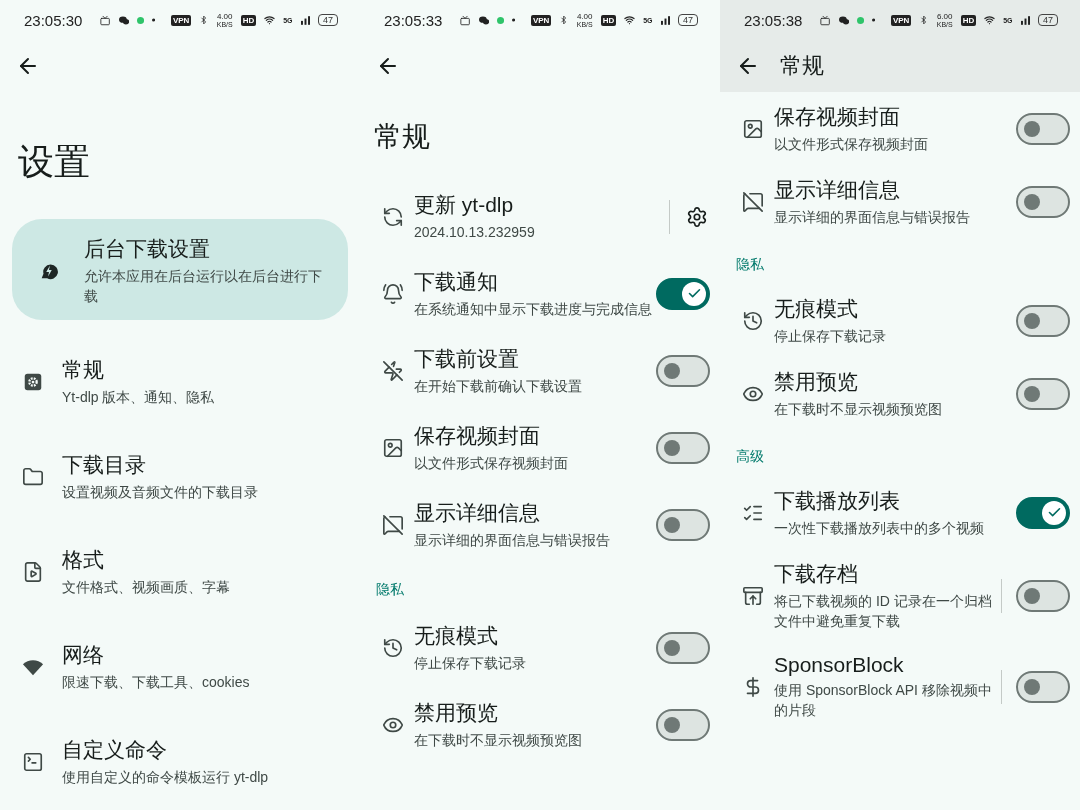  What do you see at coordinates (83, 655) in the screenshot?
I see `setting-title: 网络` at bounding box center [83, 655].